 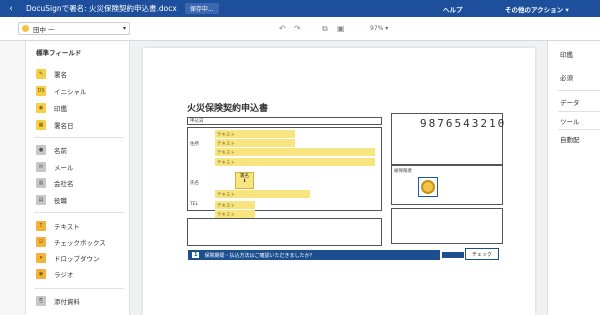 What do you see at coordinates (41, 183) in the screenshot?
I see `building-icon: ▥` at bounding box center [41, 183].